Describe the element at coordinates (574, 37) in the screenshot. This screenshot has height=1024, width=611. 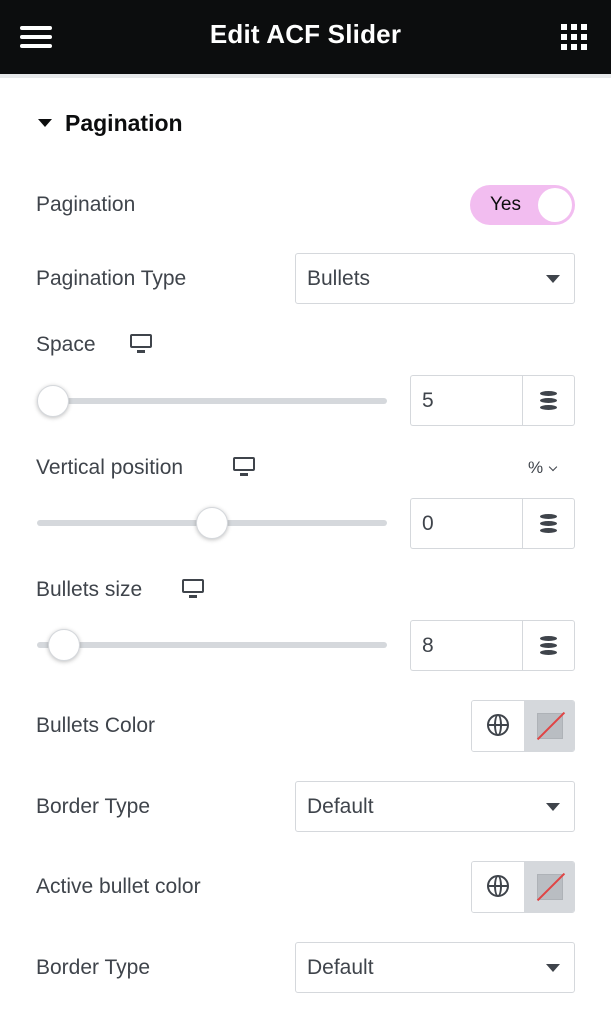
I see `grid-icon` at that location.